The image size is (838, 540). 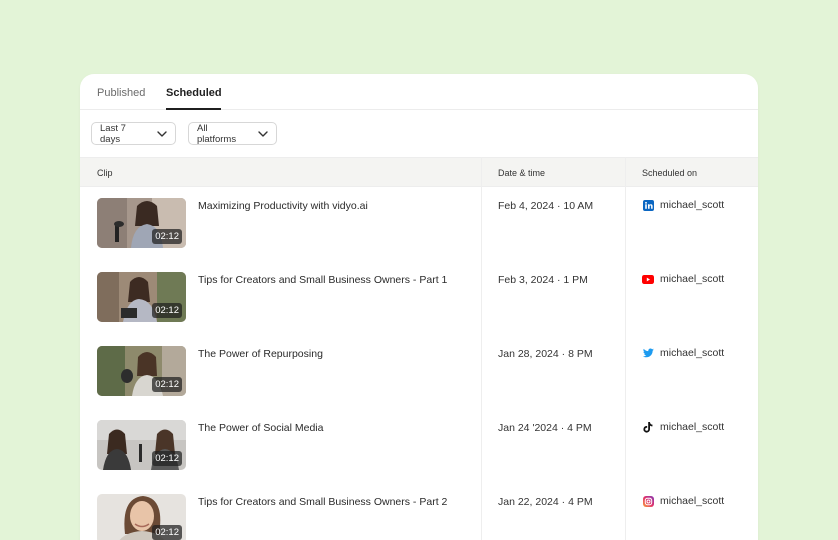 What do you see at coordinates (578, 206) in the screenshot?
I see `clip-time: 10 AM` at bounding box center [578, 206].